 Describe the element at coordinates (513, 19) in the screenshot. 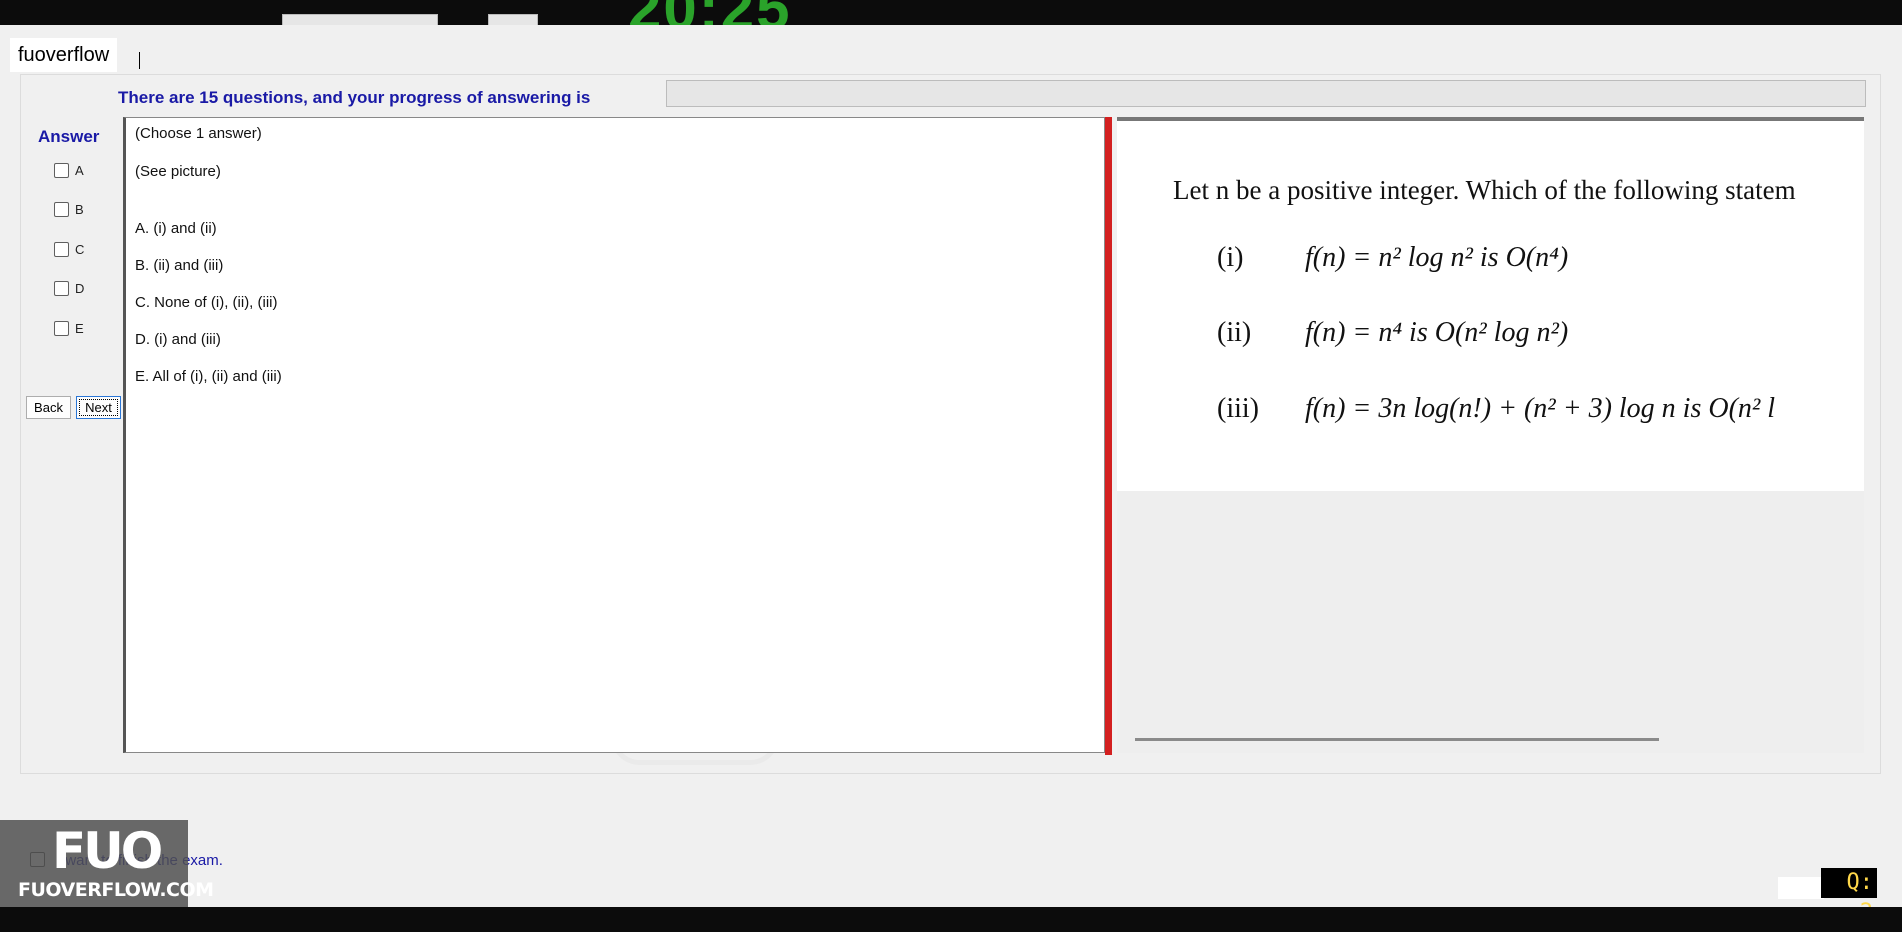

I see `toolbar-small-field` at that location.